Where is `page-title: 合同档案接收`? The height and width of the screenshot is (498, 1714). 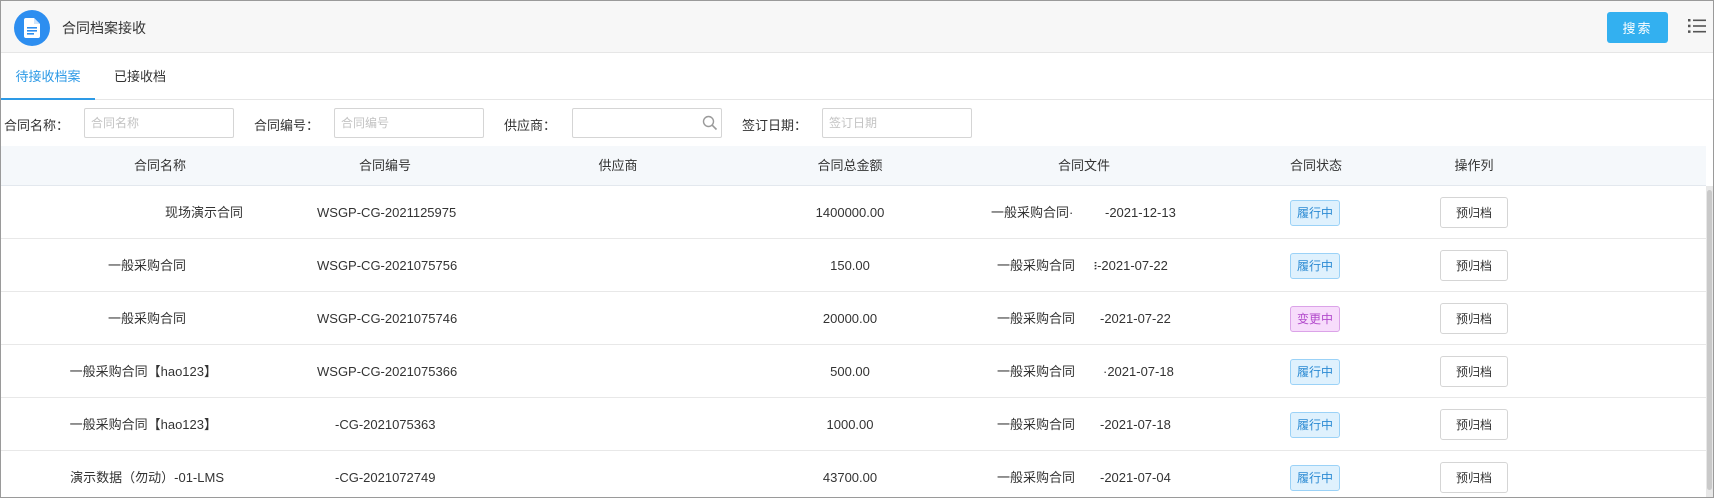 page-title: 合同档案接收 is located at coordinates (104, 28).